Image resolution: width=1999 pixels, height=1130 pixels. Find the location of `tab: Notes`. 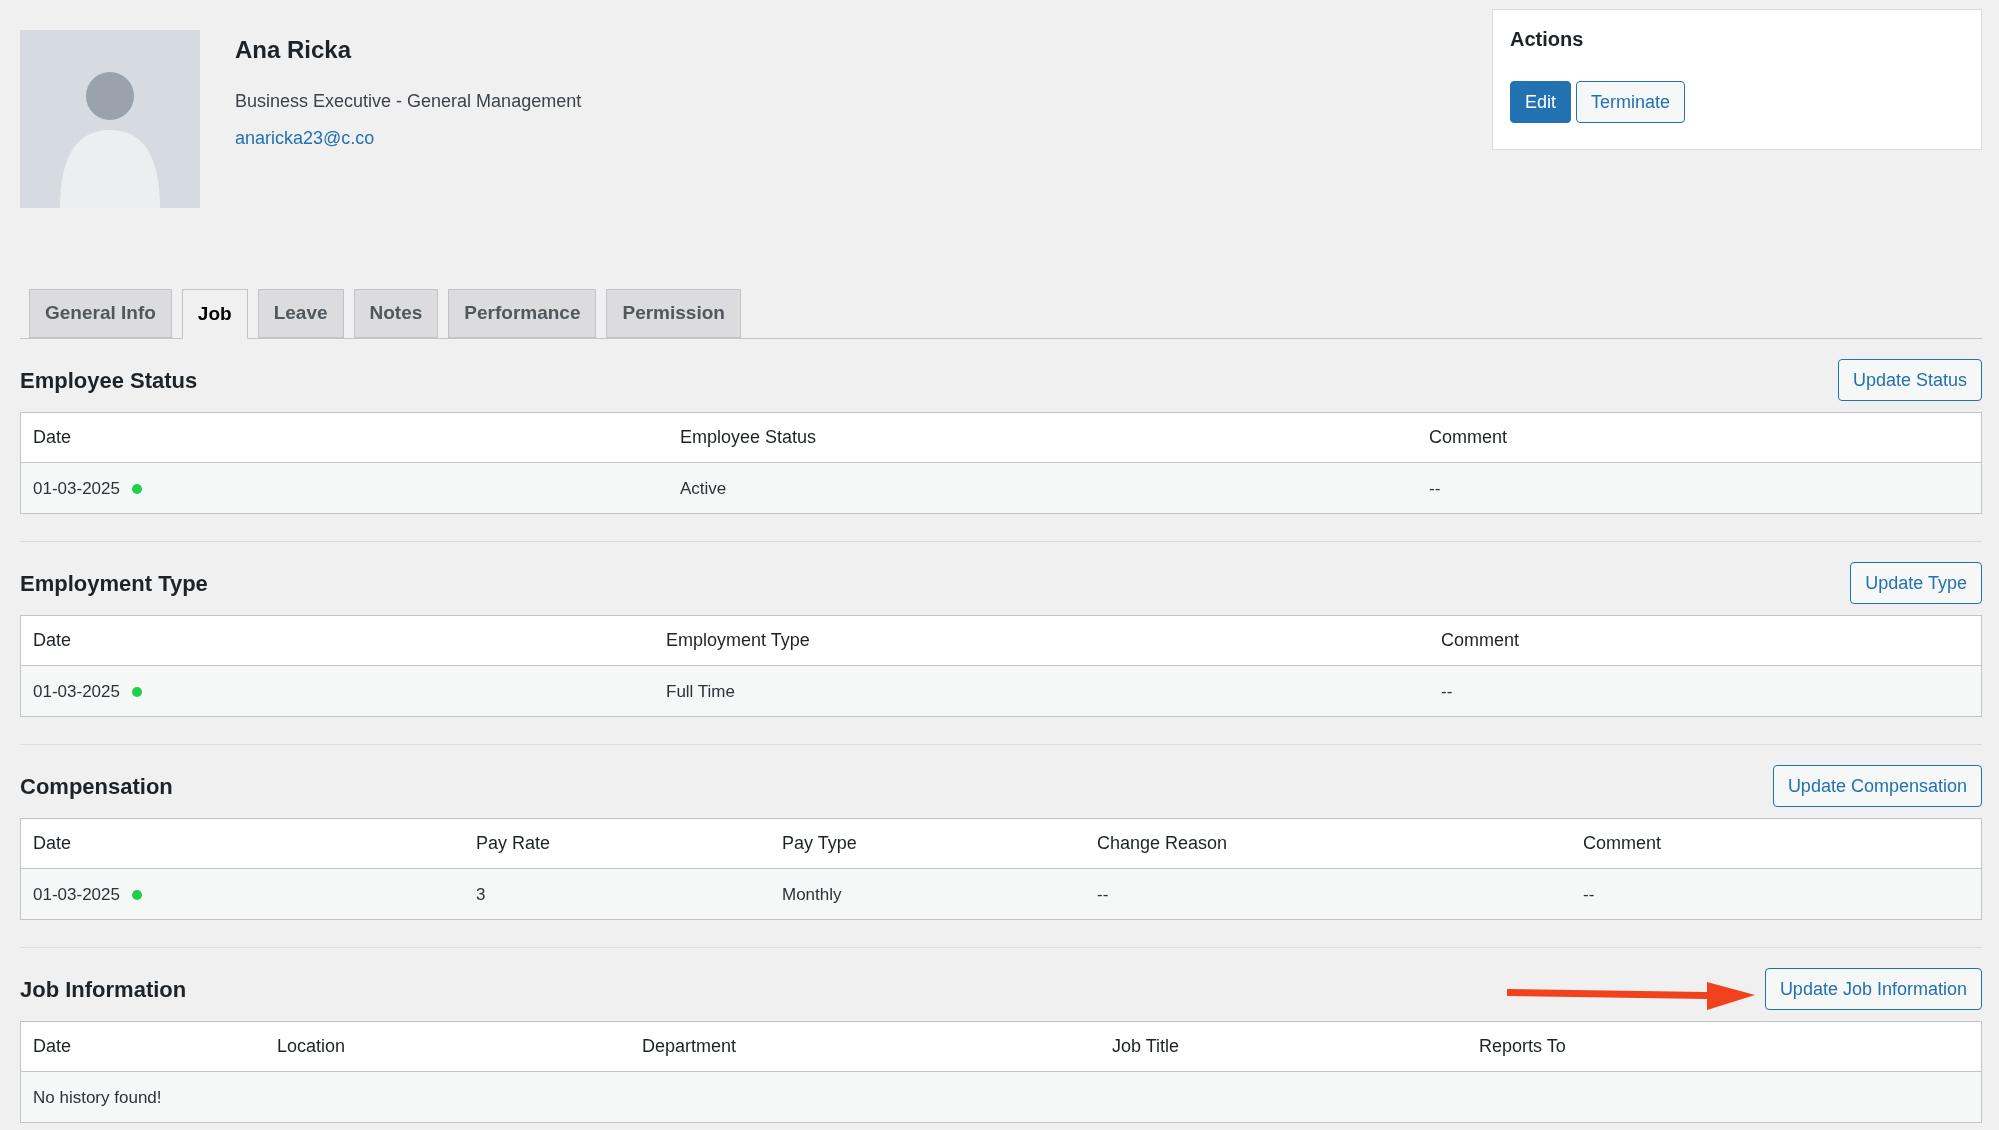

tab: Notes is located at coordinates (396, 313).